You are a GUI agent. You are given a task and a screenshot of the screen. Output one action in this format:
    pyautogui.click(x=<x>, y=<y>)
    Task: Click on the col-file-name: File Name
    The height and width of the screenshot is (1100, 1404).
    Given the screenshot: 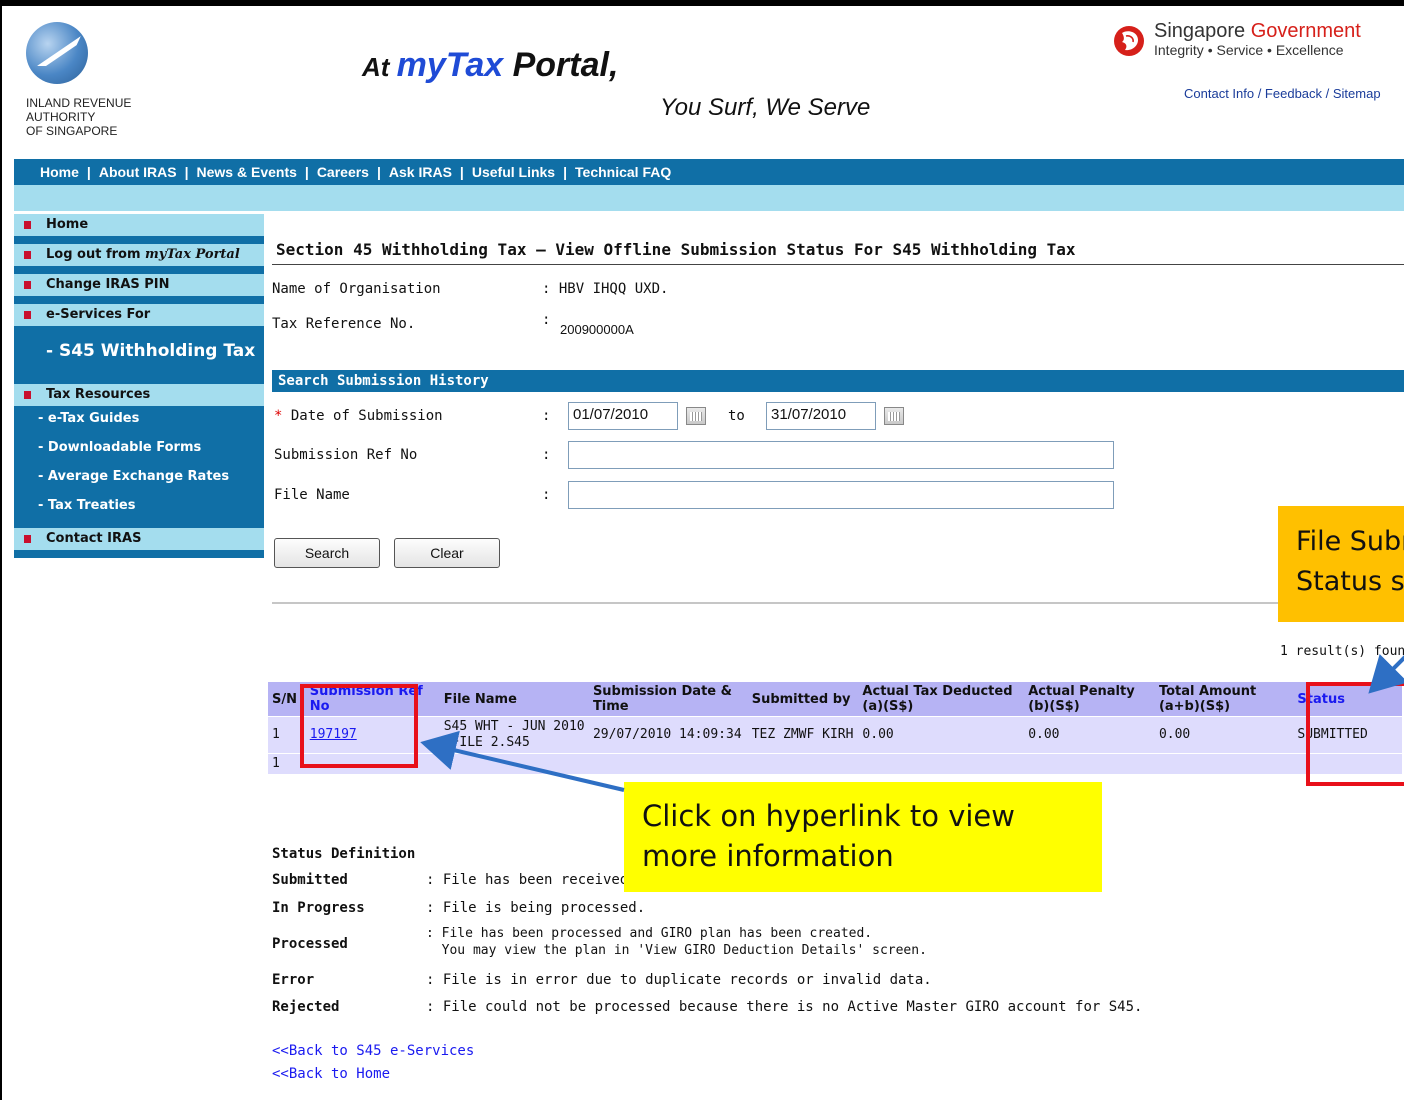 What is the action you would take?
    pyautogui.click(x=514, y=699)
    